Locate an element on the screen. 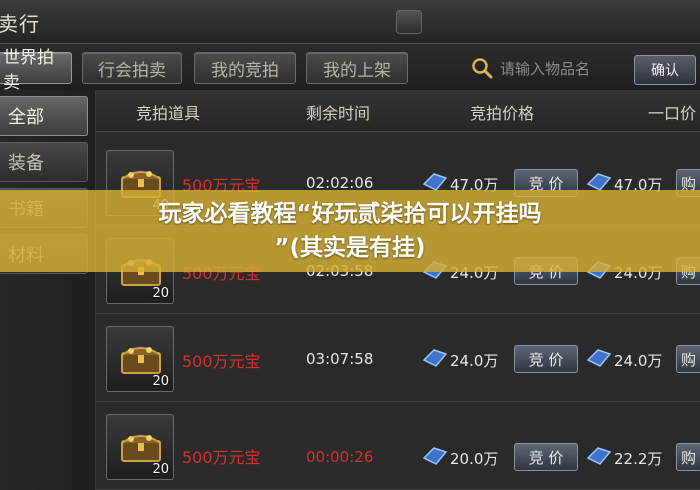 This screenshot has height=490, width=700. window-title: 卖行 is located at coordinates (20, 24).